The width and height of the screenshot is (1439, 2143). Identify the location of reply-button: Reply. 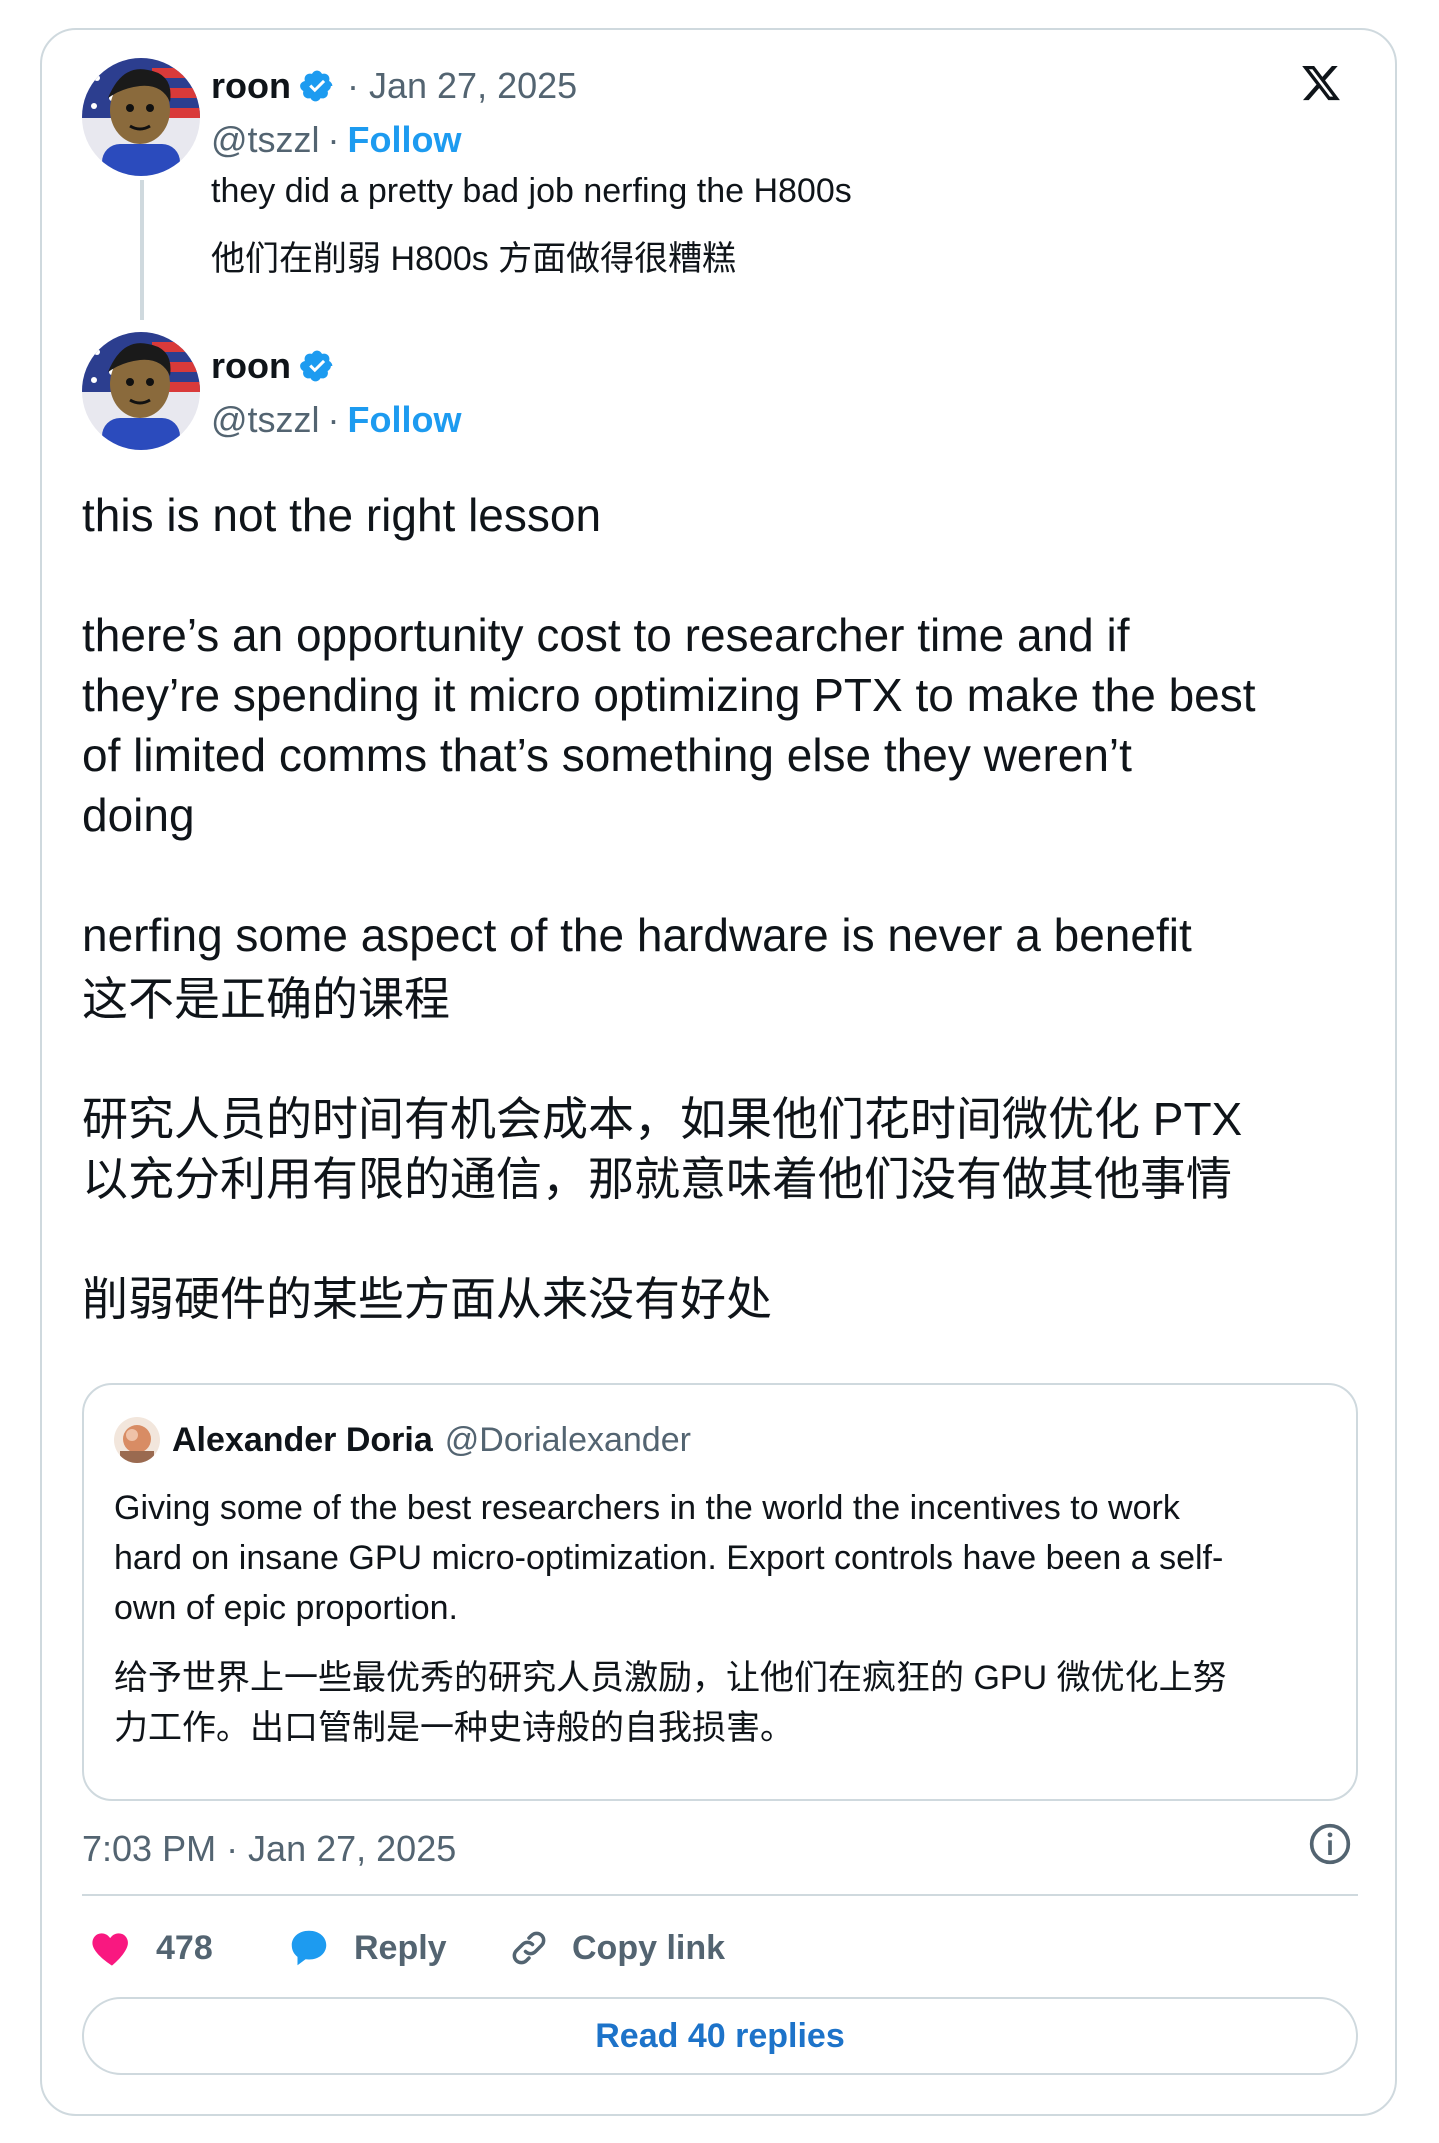
(366, 1948).